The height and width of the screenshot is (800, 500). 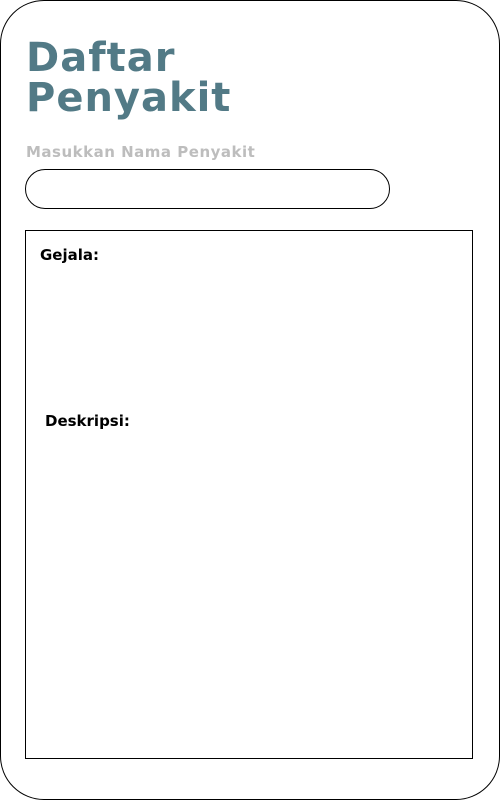 I want to click on title-line-2: Penyakit, so click(x=129, y=98).